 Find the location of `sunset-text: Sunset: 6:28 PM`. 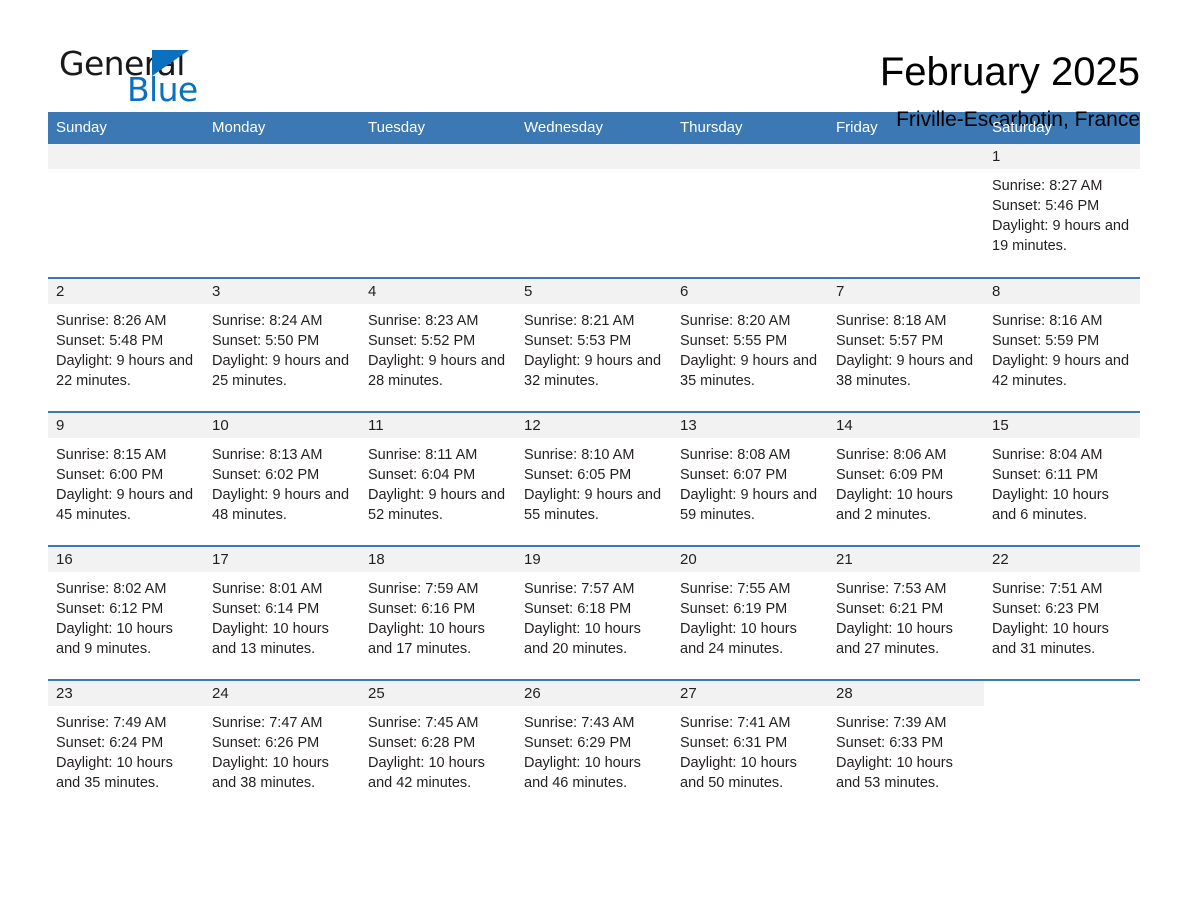

sunset-text: Sunset: 6:28 PM is located at coordinates (422, 743).